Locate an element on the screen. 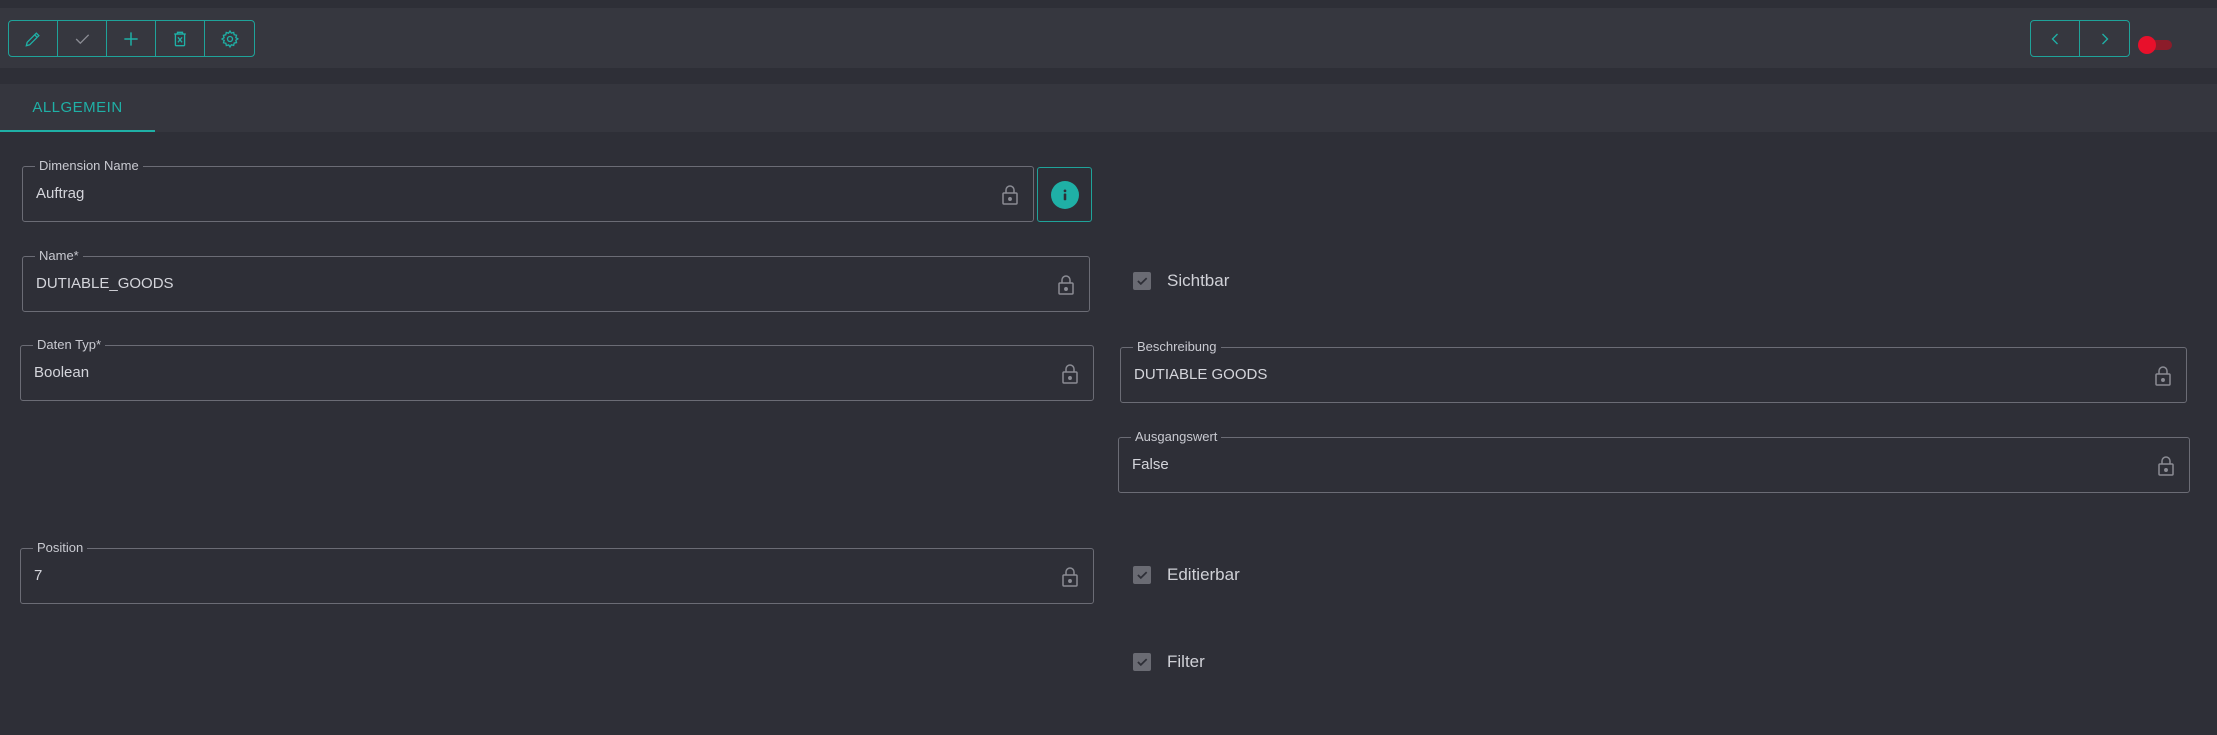 Image resolution: width=2217 pixels, height=735 pixels. dimension-name-label: Dimension Name is located at coordinates (89, 165).